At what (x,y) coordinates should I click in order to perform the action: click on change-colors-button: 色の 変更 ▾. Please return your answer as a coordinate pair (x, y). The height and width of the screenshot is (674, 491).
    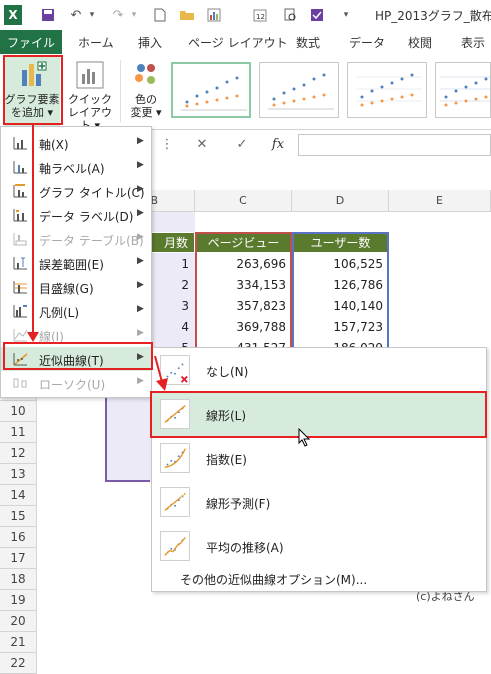
    Looking at the image, I should click on (146, 91).